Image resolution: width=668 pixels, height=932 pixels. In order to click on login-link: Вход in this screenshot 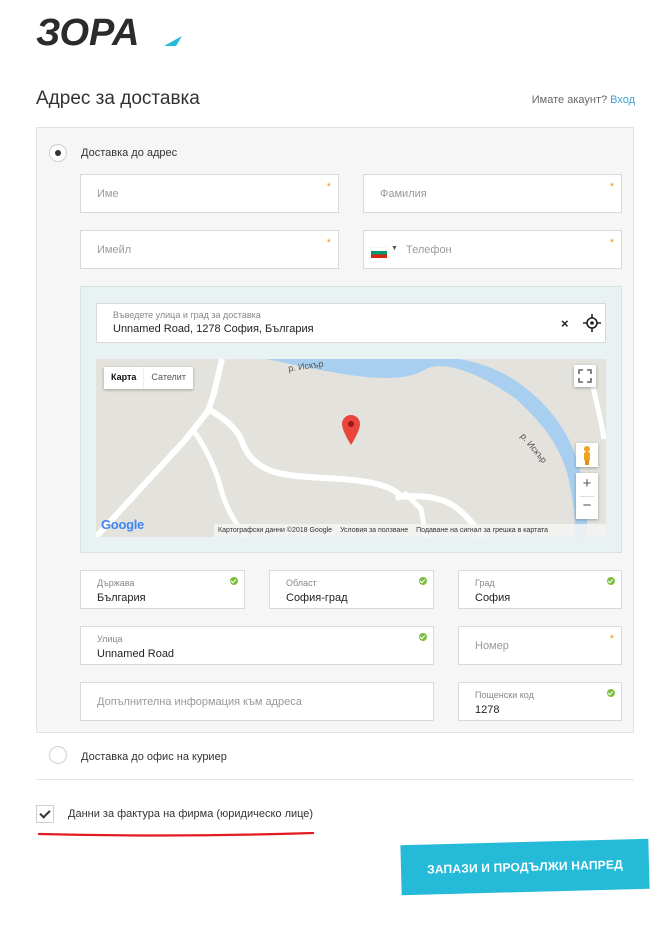, I will do `click(622, 100)`.